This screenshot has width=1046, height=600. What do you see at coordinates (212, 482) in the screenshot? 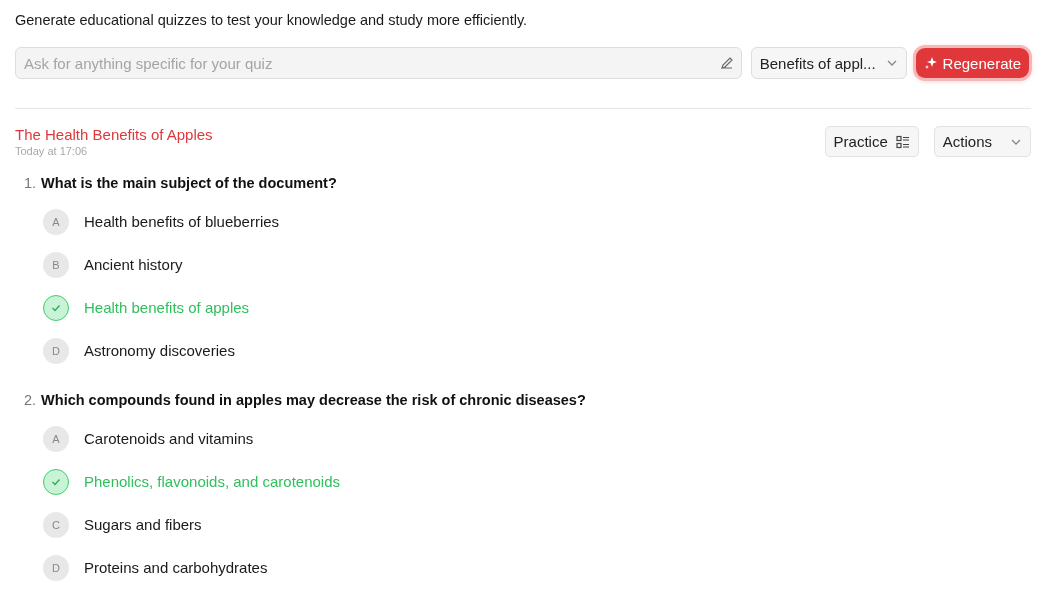
I see `option-text: Phenolics, flavonoids, and carotenoids` at bounding box center [212, 482].